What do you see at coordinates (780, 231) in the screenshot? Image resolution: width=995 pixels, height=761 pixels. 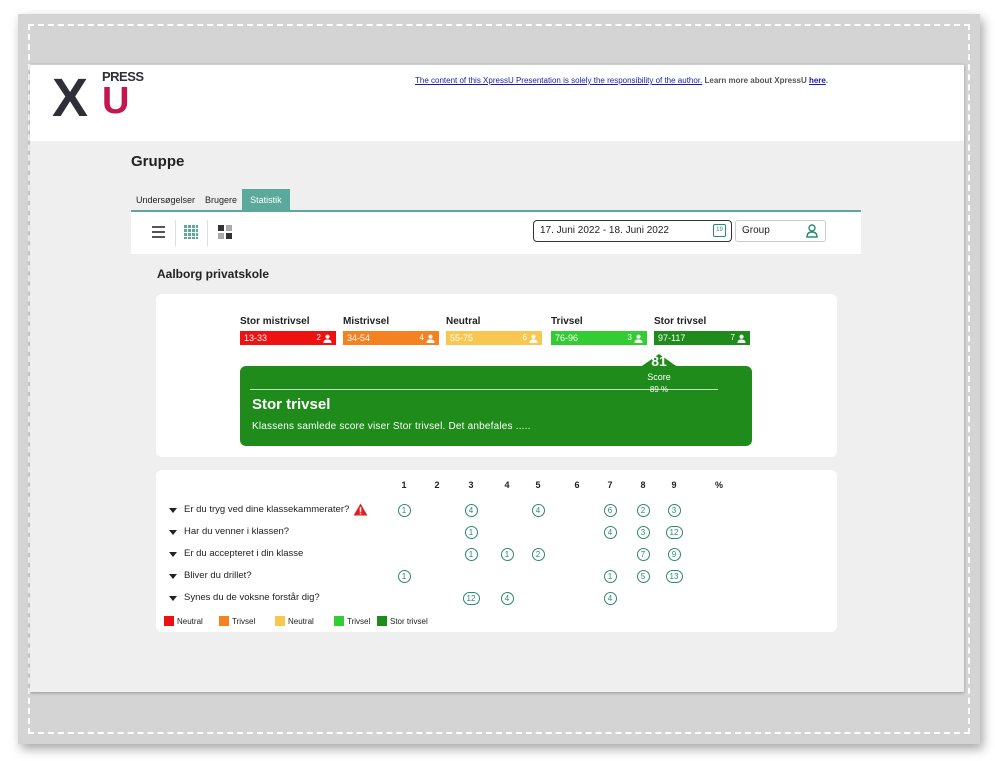 I see `group-select: Group` at bounding box center [780, 231].